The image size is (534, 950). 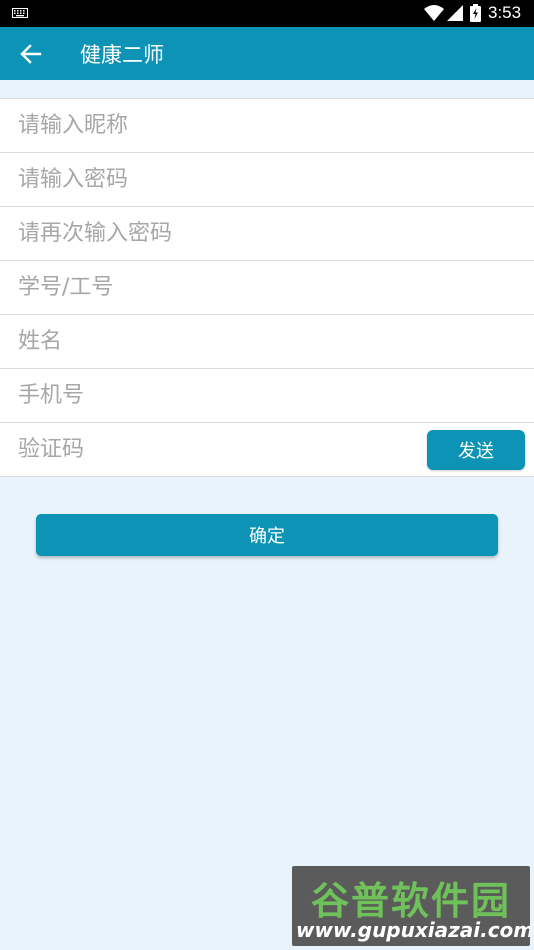 I want to click on nickname-input, so click(x=209, y=125).